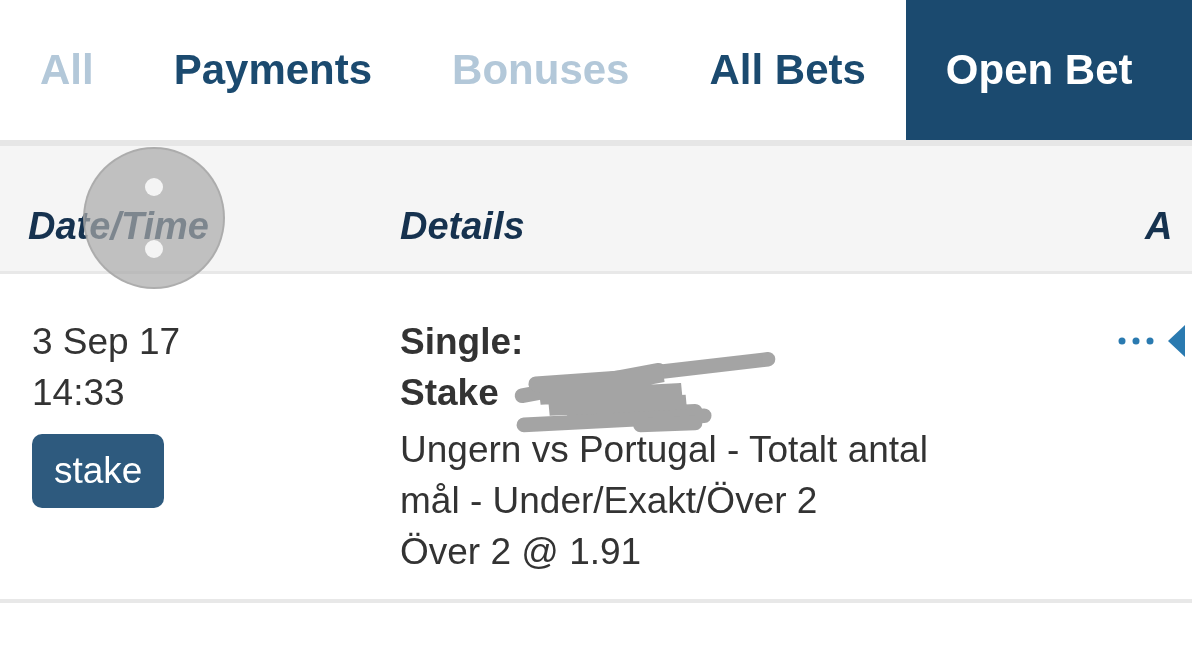  Describe the element at coordinates (1048, 70) in the screenshot. I see `tab: Open Bet` at that location.